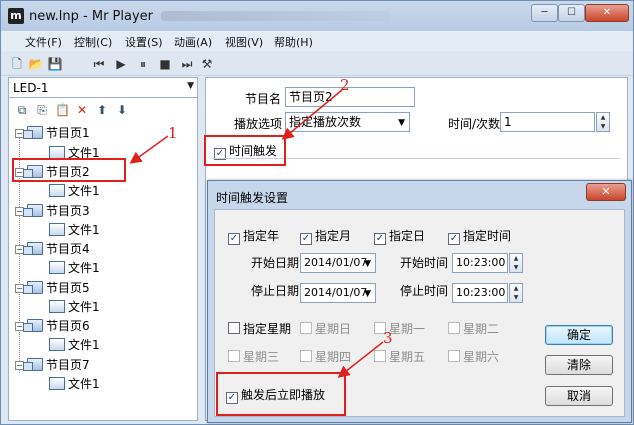 The image size is (634, 425). I want to click on toolbar: 🗋 📂 💾 ⏮ ▶ ⏸ ■ ⏭ ⚒, so click(317, 64).